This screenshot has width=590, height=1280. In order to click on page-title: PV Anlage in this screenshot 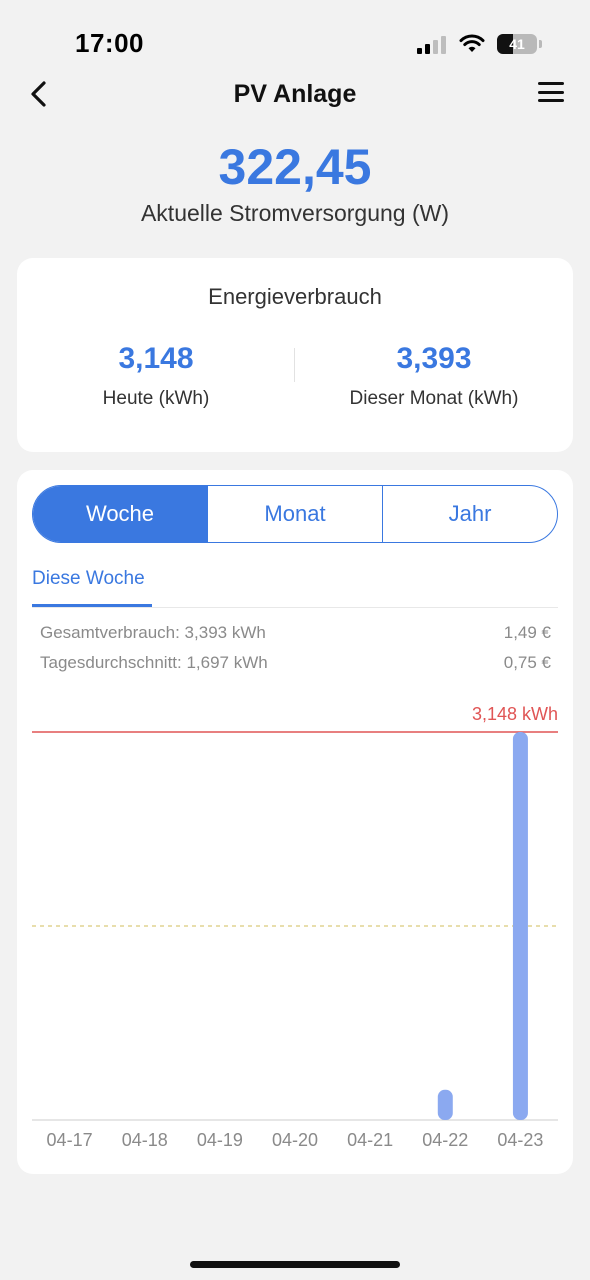, I will do `click(295, 94)`.